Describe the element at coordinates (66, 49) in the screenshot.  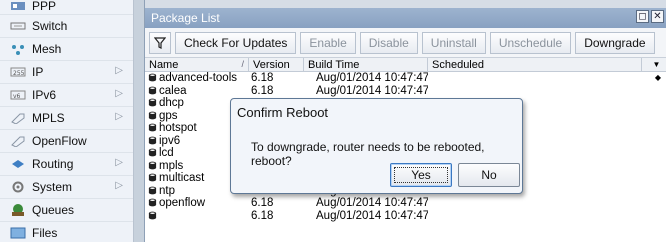
I see `sidebar-item-mesh: Mesh` at that location.